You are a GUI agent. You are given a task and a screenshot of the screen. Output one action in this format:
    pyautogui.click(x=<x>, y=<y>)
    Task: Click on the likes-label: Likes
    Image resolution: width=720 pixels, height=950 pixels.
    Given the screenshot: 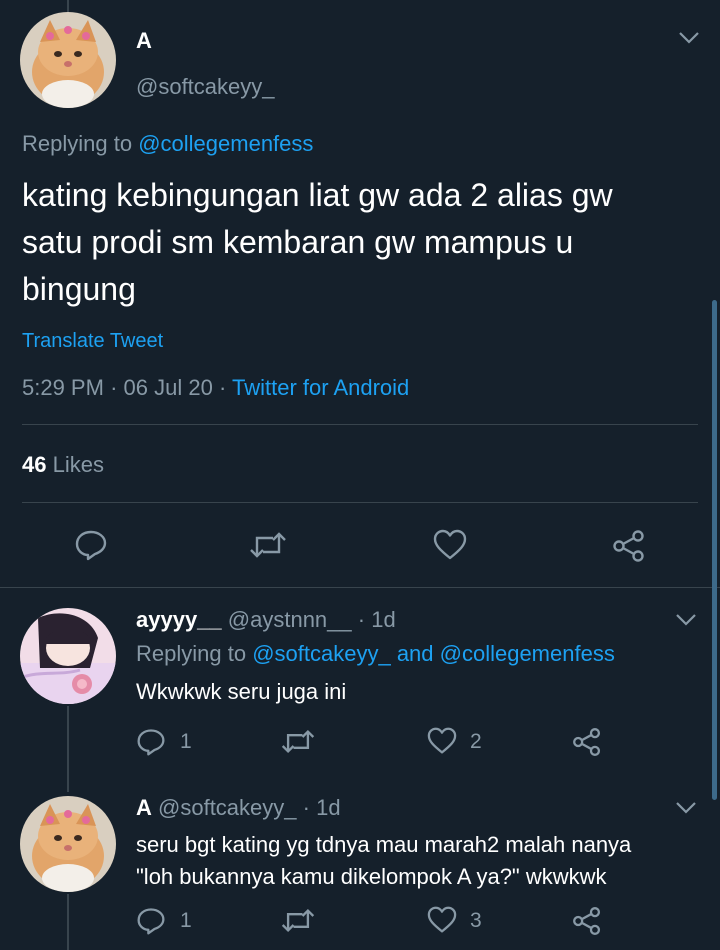 What is the action you would take?
    pyautogui.click(x=78, y=464)
    